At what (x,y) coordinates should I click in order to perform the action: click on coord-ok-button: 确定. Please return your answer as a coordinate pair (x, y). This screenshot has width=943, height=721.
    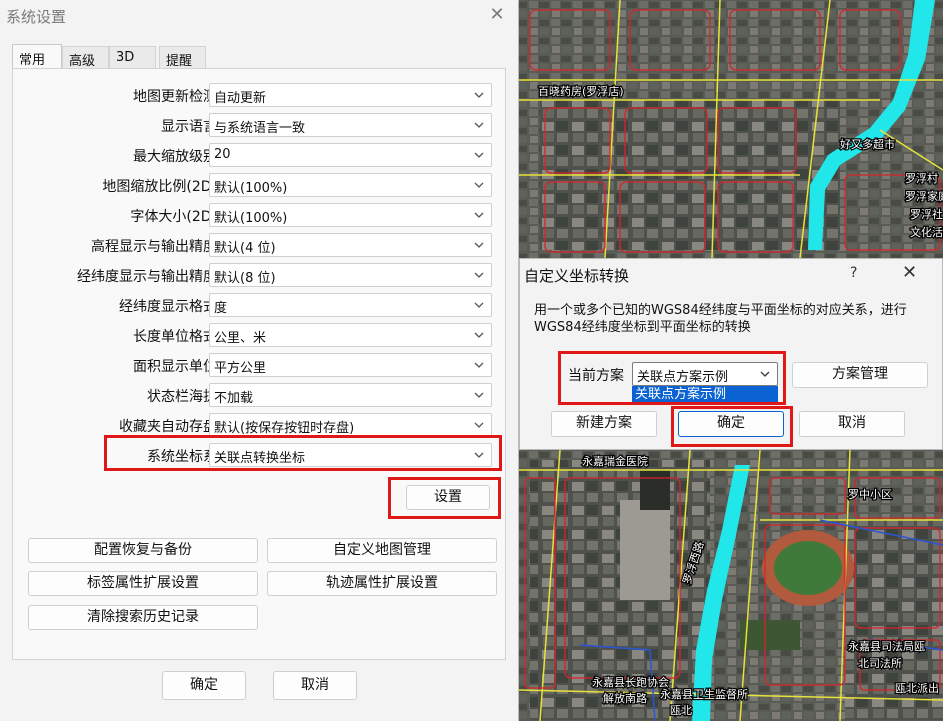
    Looking at the image, I should click on (731, 424).